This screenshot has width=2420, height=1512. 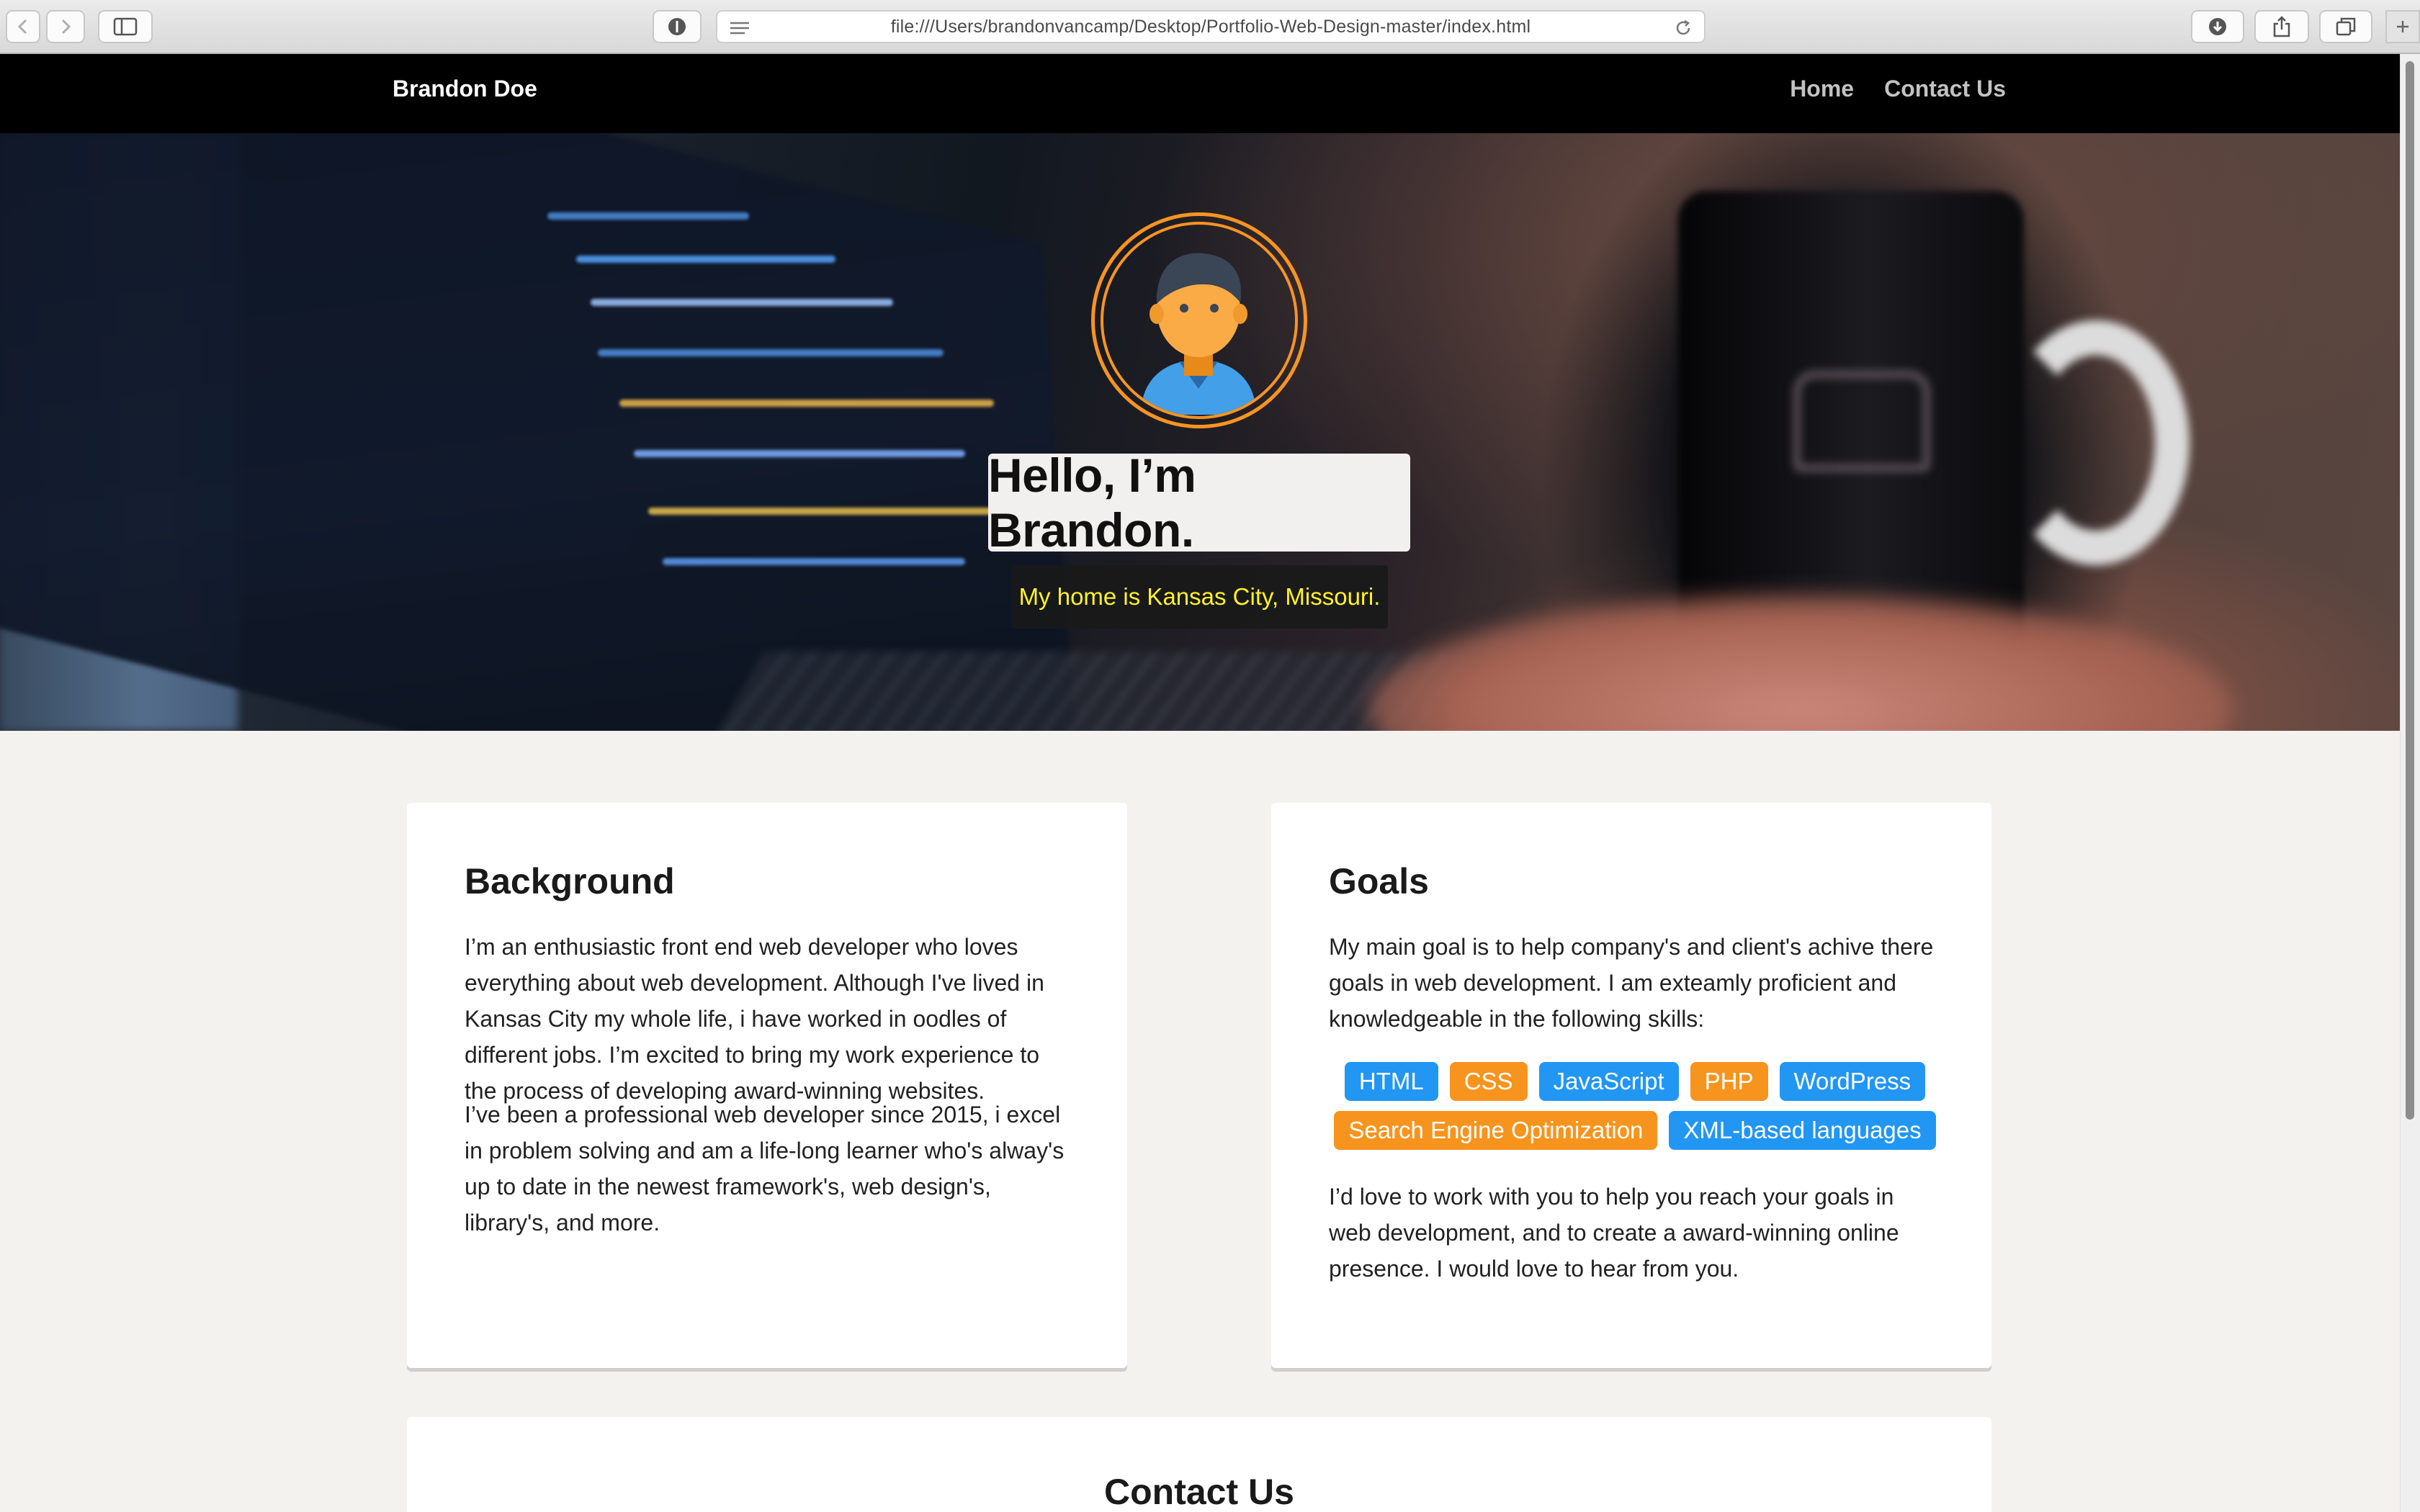 I want to click on back-button, so click(x=23, y=26).